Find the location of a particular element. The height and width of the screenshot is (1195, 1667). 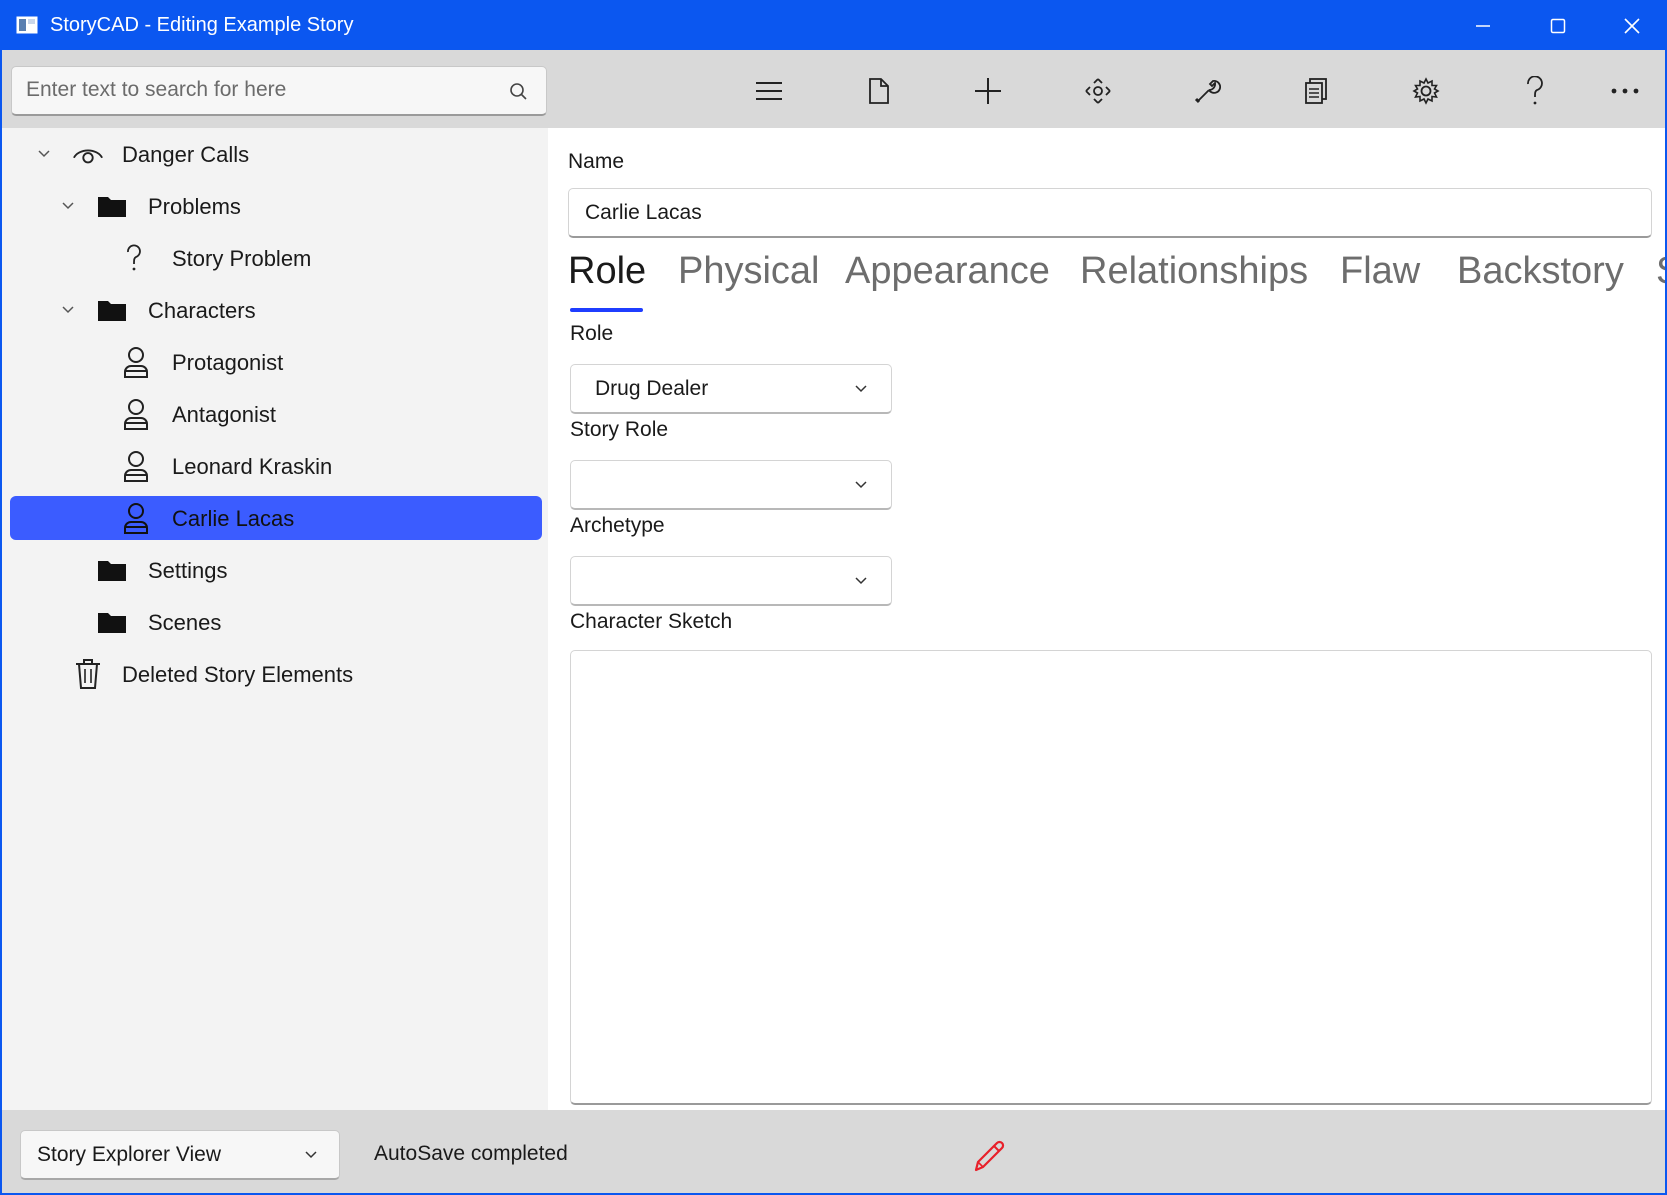

tree-node-scenes: Scenes is located at coordinates (276, 622).